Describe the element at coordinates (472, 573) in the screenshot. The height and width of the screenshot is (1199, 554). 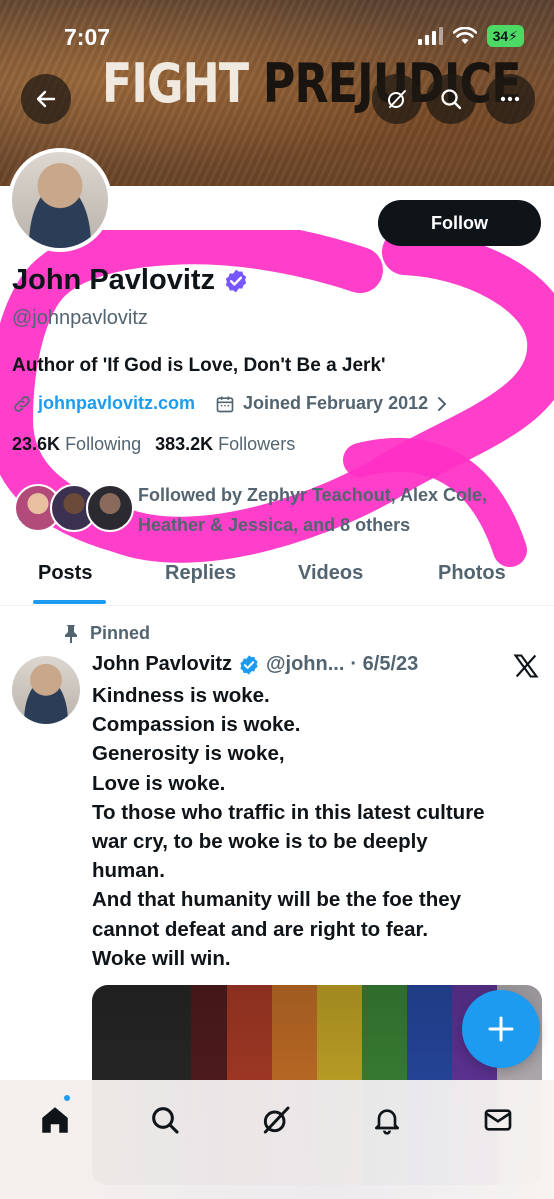
I see `tab-photos: Photos` at that location.